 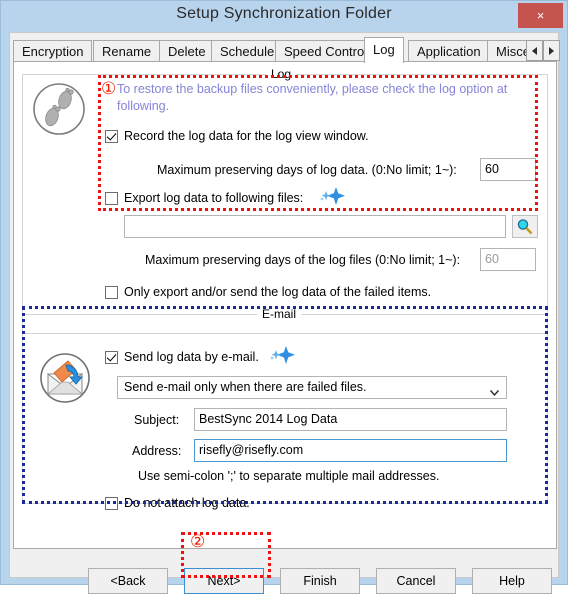 I want to click on max-days-log-files-input: 60, so click(x=508, y=259).